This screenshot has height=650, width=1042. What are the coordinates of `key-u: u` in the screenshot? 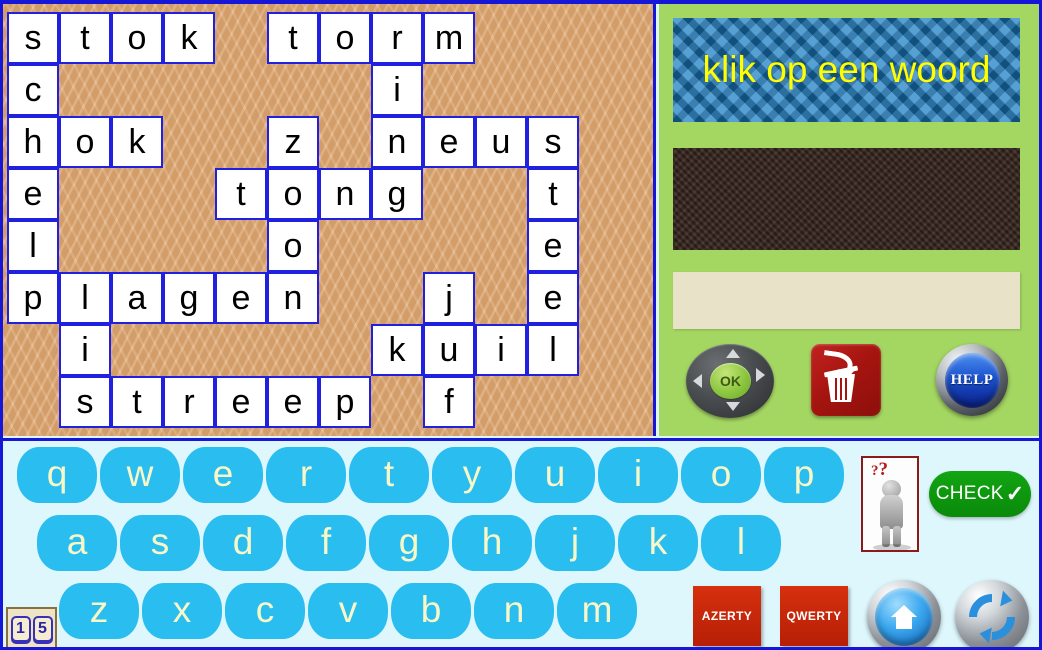 It's located at (555, 475).